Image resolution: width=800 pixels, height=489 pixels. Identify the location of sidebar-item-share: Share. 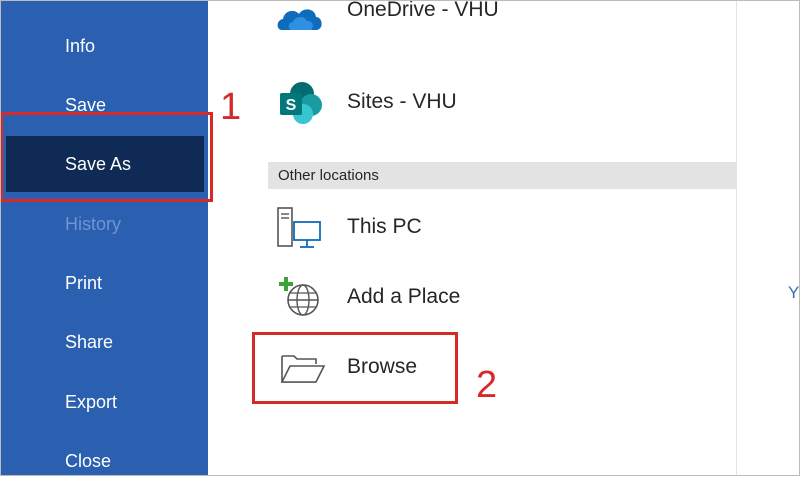
(104, 342).